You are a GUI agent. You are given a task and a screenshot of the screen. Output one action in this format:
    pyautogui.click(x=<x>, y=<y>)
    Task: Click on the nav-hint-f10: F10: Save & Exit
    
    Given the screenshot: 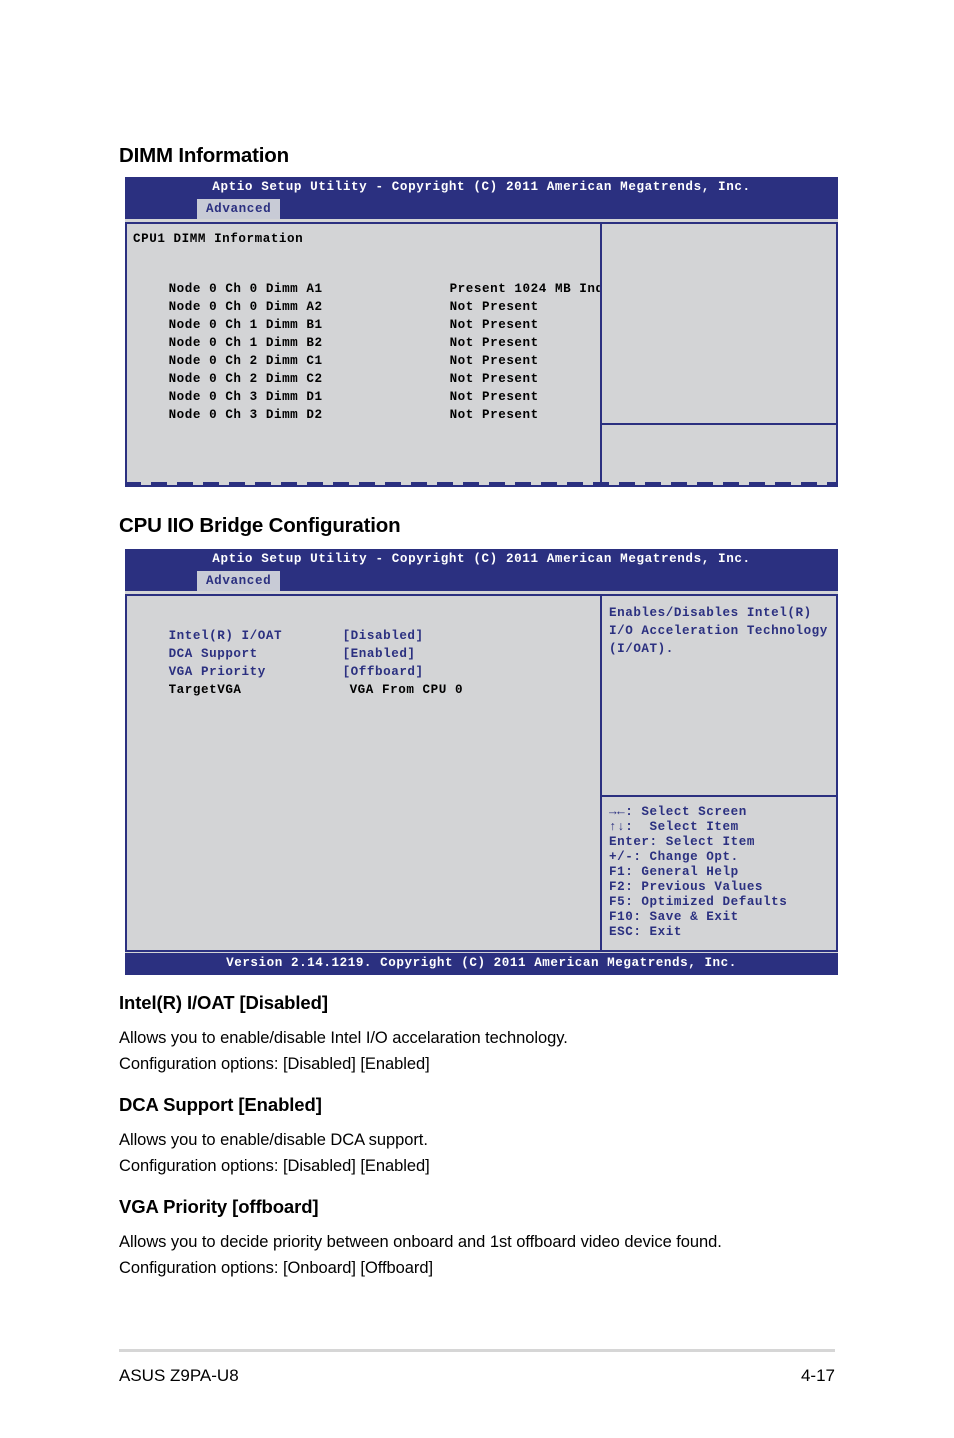 What is the action you would take?
    pyautogui.click(x=674, y=917)
    